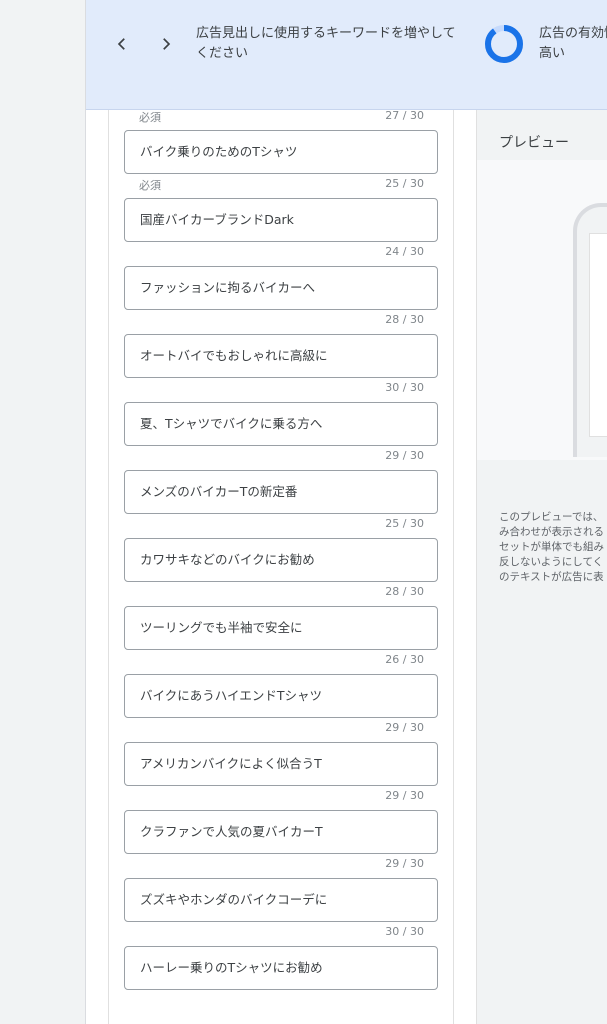  I want to click on preview-note-line: セットが単体でも組み, so click(551, 547).